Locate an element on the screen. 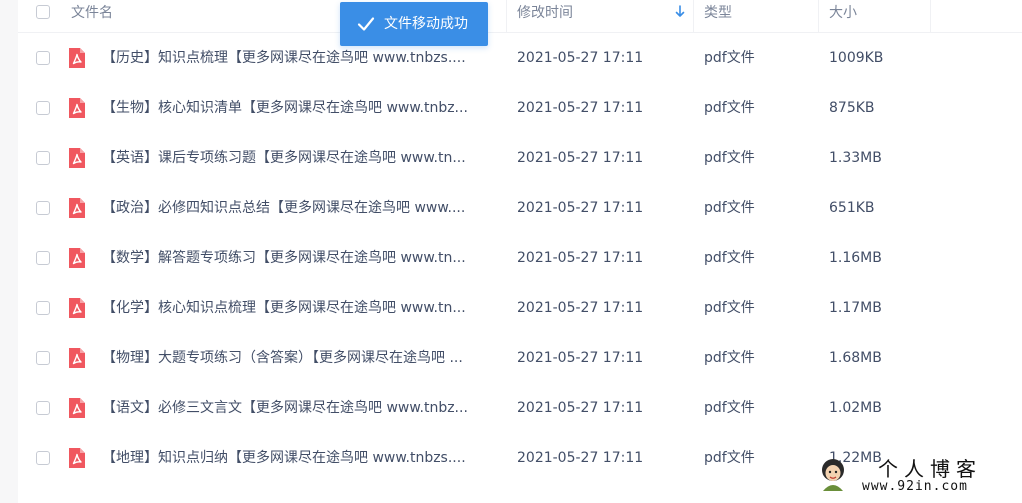 This screenshot has height=503, width=1022. column-header-type: 类型 is located at coordinates (718, 16).